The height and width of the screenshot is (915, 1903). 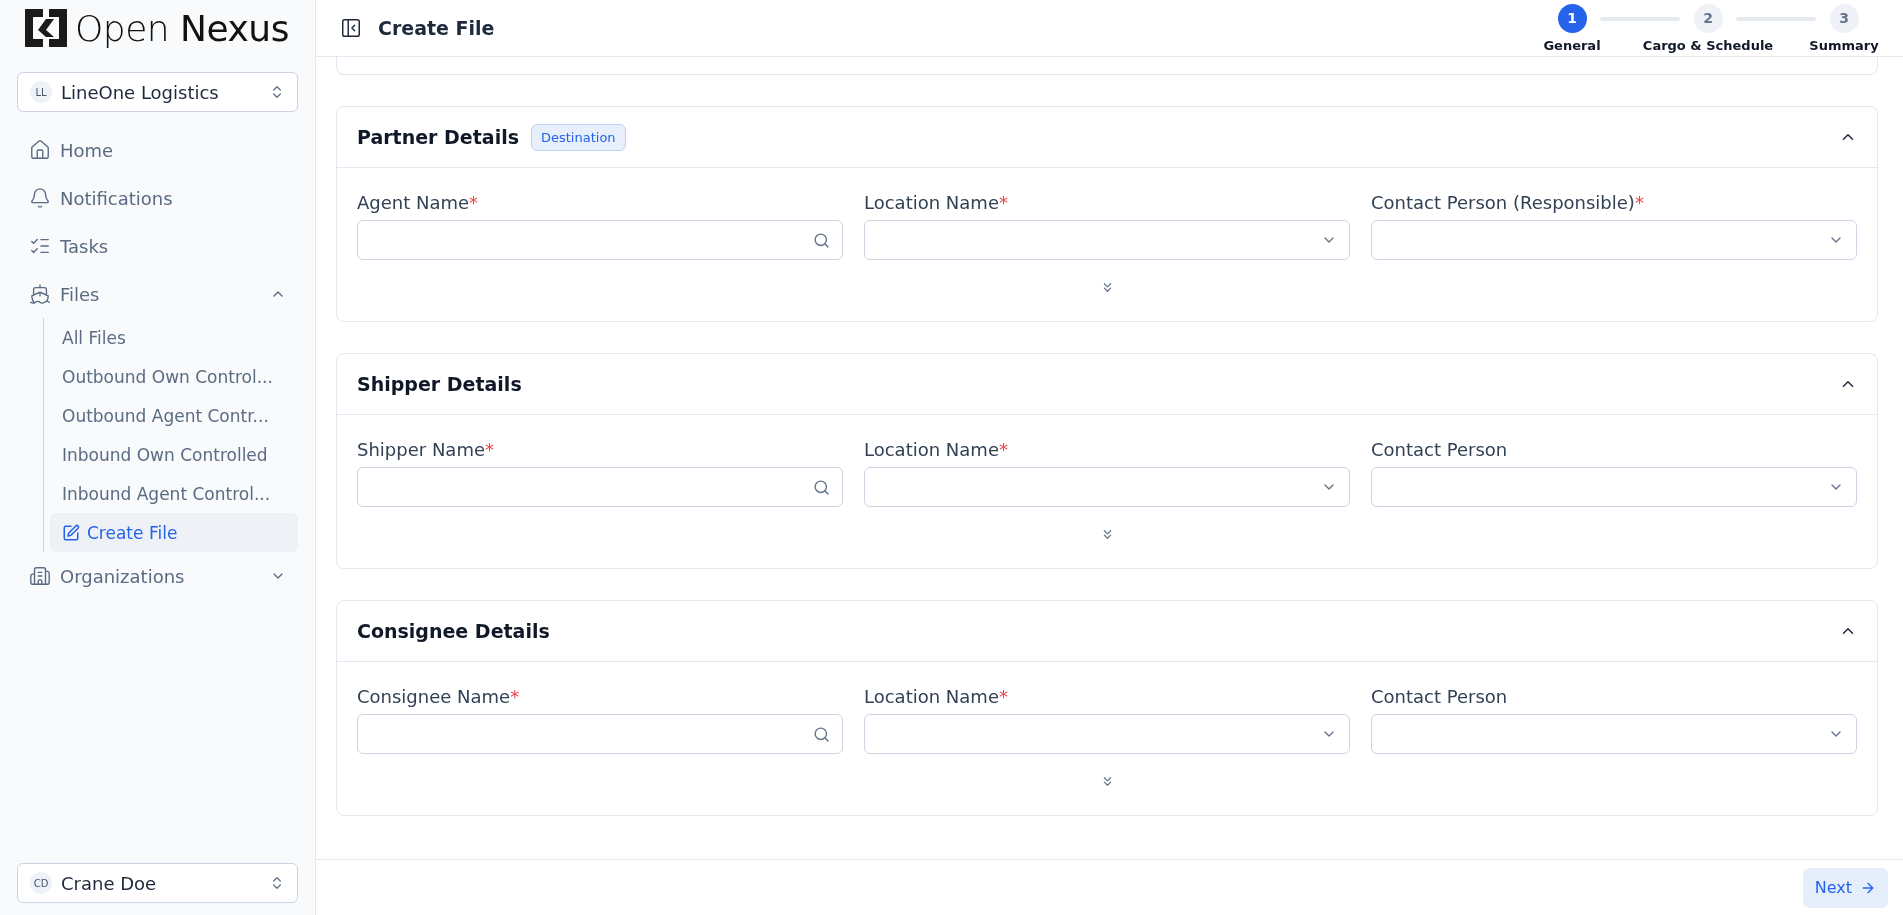 What do you see at coordinates (157, 150) in the screenshot?
I see `sidebar-item: Home` at bounding box center [157, 150].